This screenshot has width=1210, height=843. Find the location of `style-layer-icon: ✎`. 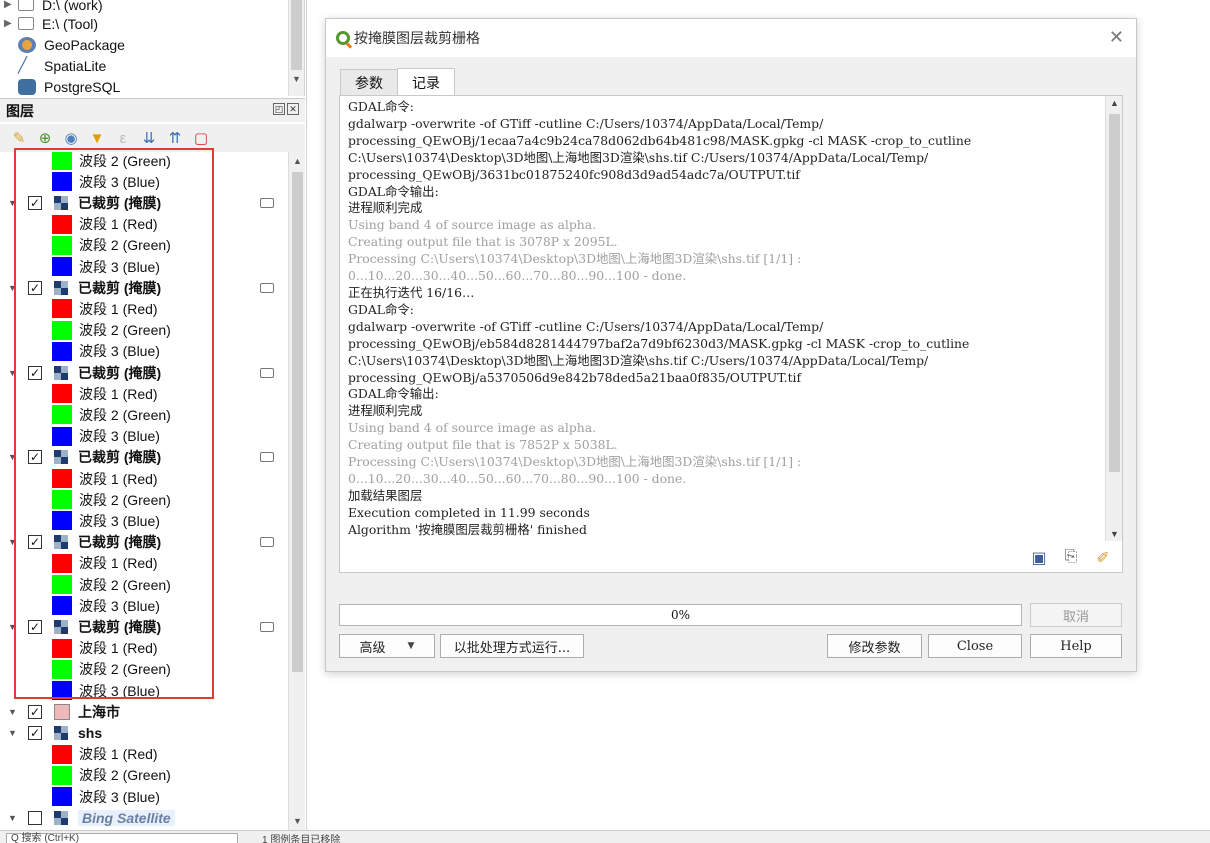

style-layer-icon: ✎ is located at coordinates (19, 138).